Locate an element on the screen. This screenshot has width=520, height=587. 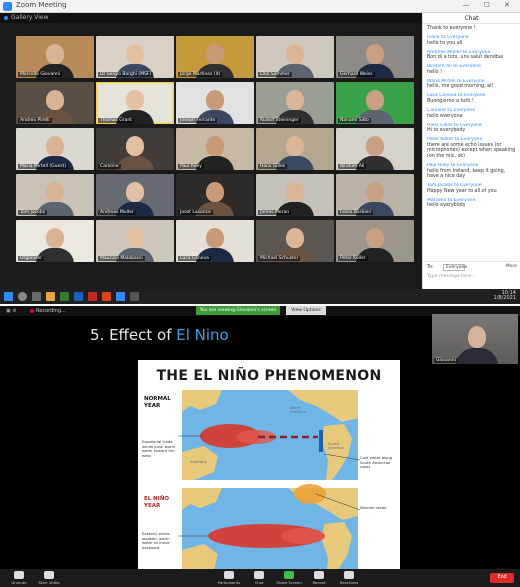
participant-tile: Peter Keller is located at coordinates (375, 241).